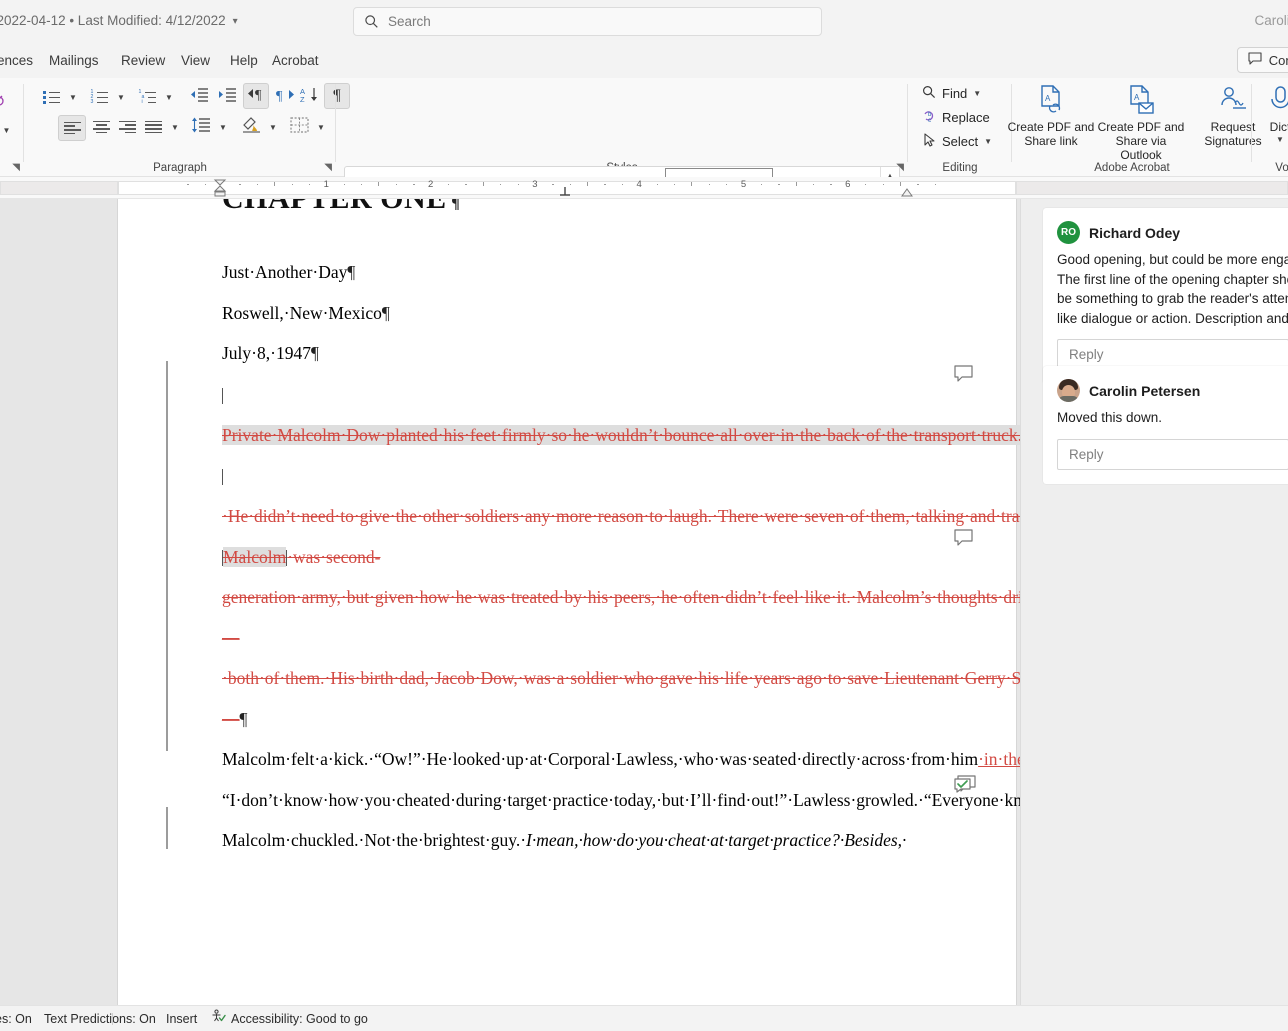 The width and height of the screenshot is (1288, 1031). I want to click on paragraph-roswell: Roswell,·New·Mexico¶, so click(572, 313).